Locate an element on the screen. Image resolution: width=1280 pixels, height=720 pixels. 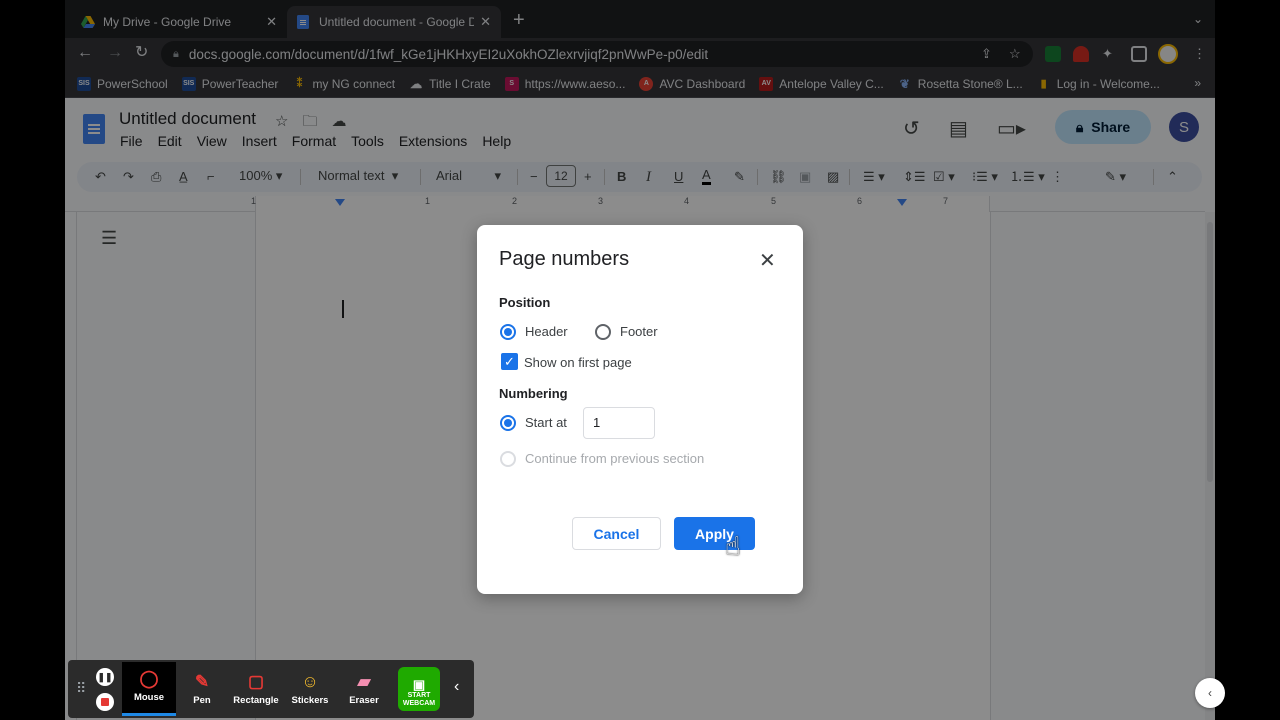
cancel-button: Cancel is located at coordinates (616, 533).